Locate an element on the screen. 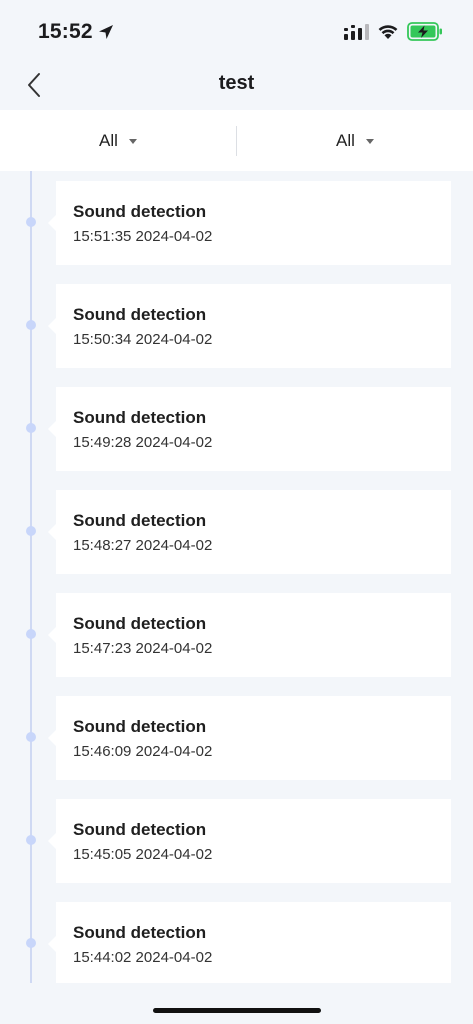 Image resolution: width=473 pixels, height=1024 pixels. event-time: 15:49:28 2024-04-02 is located at coordinates (143, 442).